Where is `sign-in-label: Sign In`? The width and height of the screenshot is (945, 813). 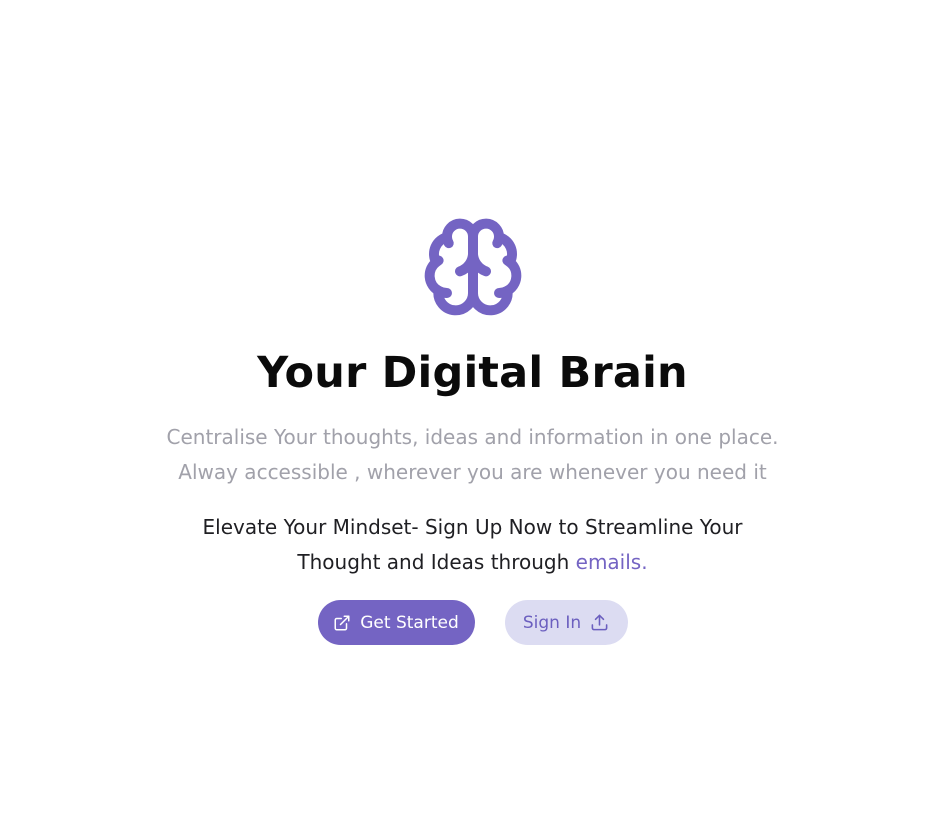
sign-in-label: Sign In is located at coordinates (552, 622).